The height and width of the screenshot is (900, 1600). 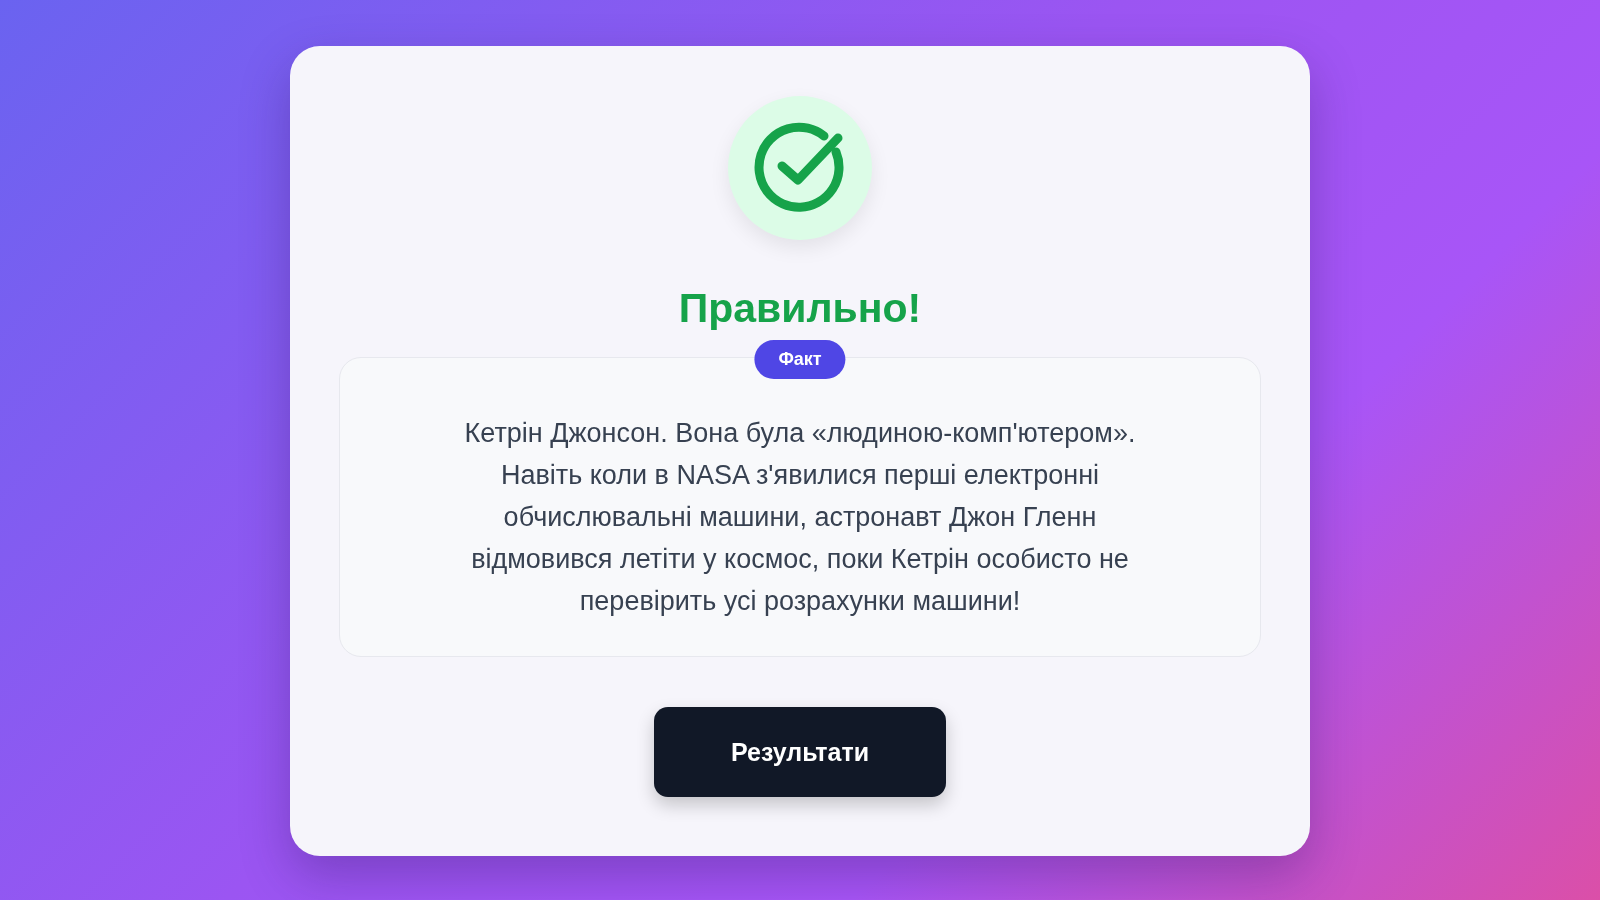 What do you see at coordinates (800, 518) in the screenshot?
I see `fact-text: Кетрін Джонсон. Вона була «людиною-комп'ютером». Навіть коли в NASA з'явилися перші електронні обчислювальні машини, астронавт Джон Гленн відмовився летіти у космос, поки Кетрін особисто не перевірить усі розрахунки машини!` at bounding box center [800, 518].